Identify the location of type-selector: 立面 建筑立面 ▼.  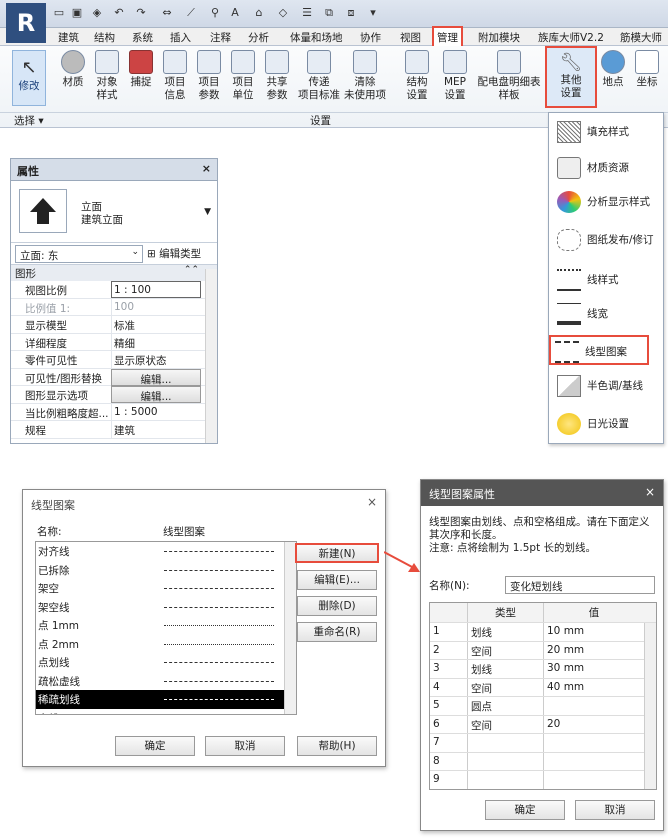
(114, 212).